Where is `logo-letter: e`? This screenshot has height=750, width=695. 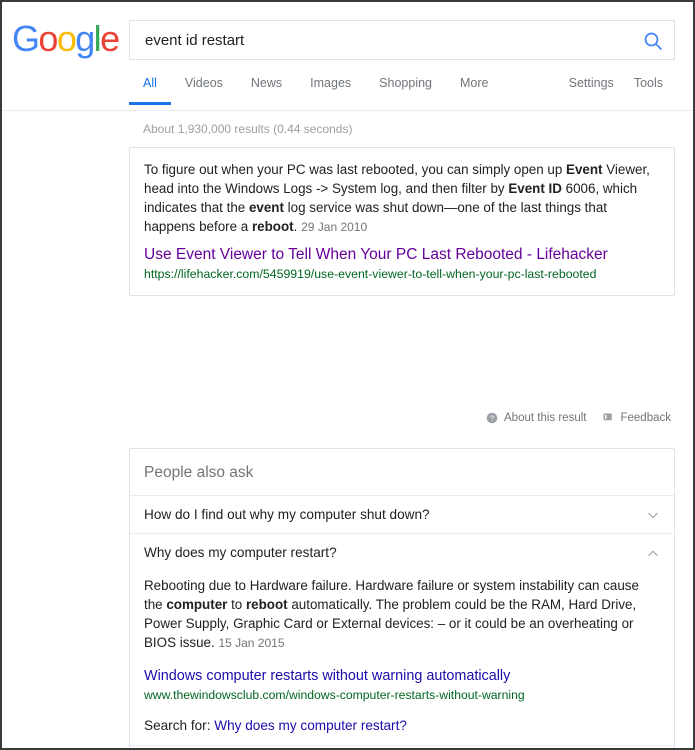
logo-letter: e is located at coordinates (110, 38).